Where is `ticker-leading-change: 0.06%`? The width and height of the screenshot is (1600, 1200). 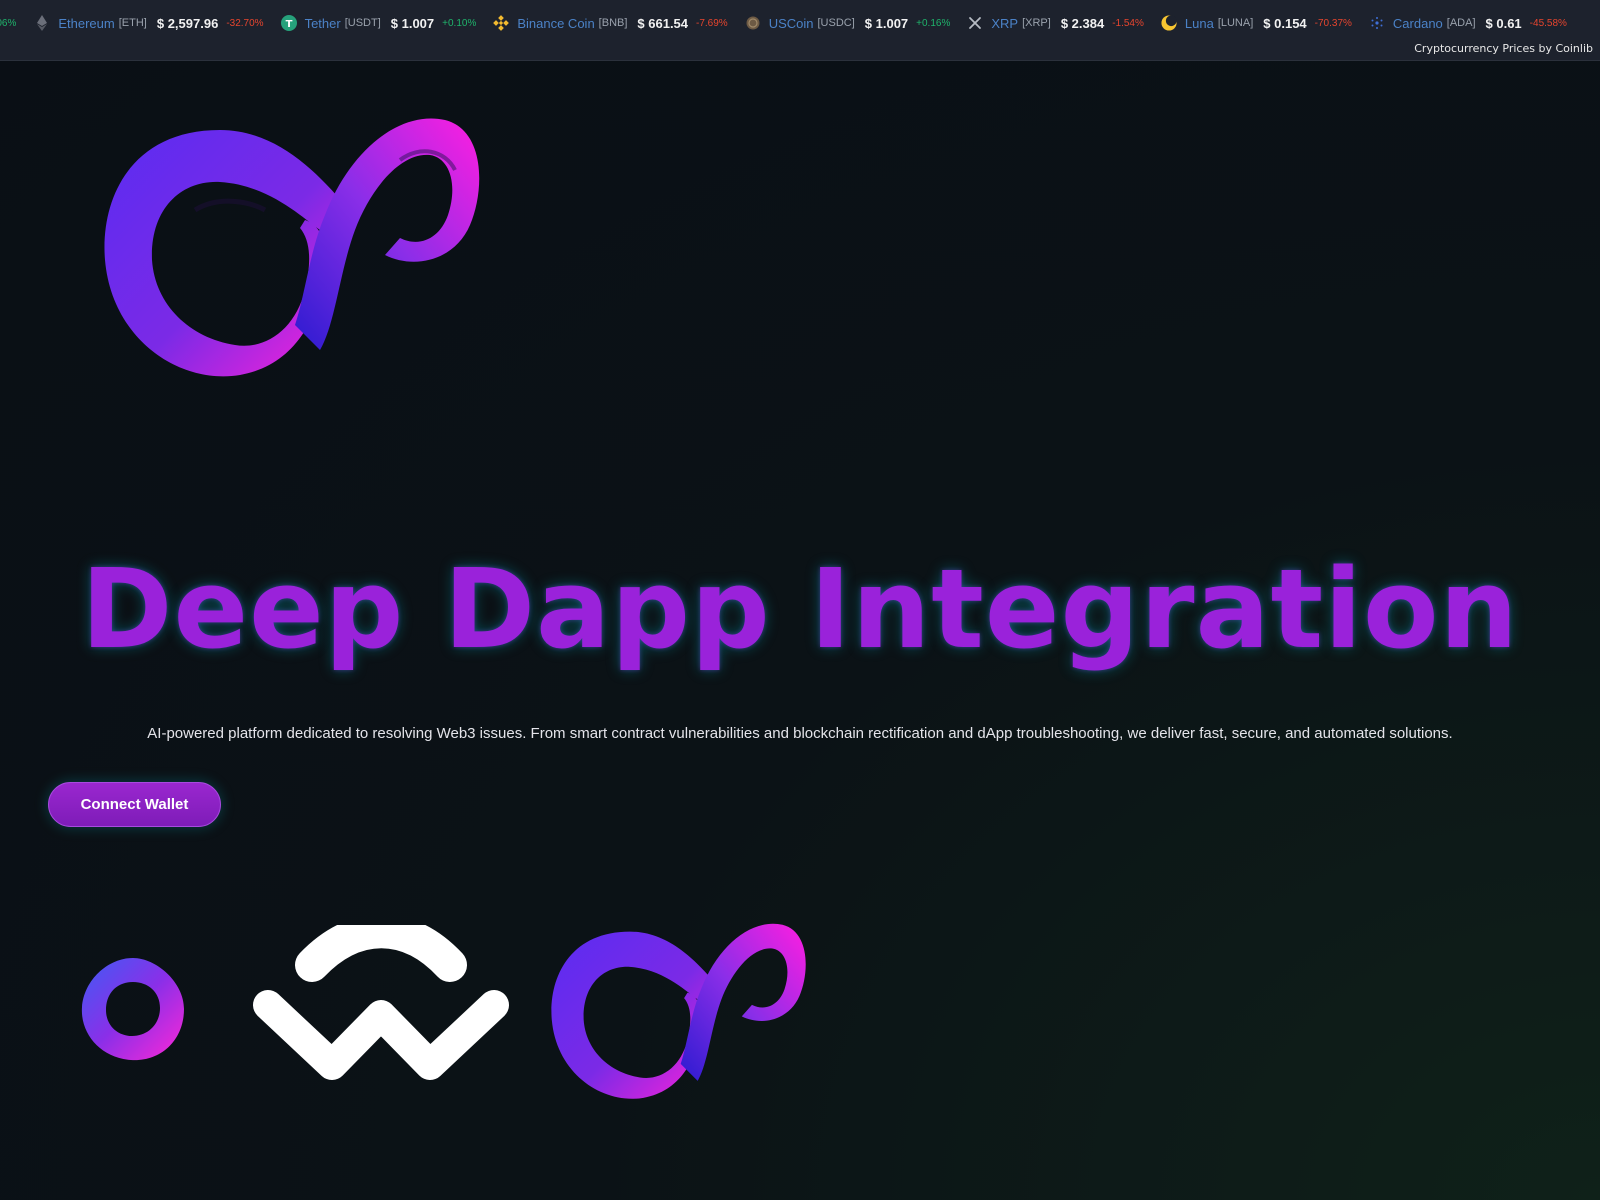
ticker-leading-change: 0.06% is located at coordinates (8, 23).